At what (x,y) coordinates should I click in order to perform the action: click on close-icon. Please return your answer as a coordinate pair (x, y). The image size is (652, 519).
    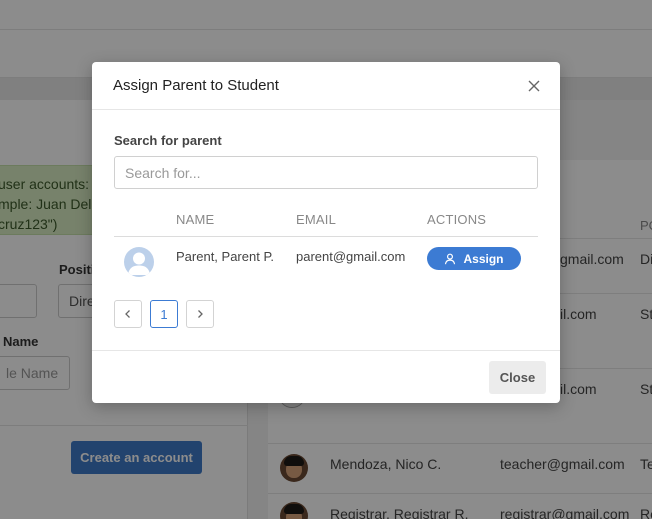
    Looking at the image, I should click on (534, 86).